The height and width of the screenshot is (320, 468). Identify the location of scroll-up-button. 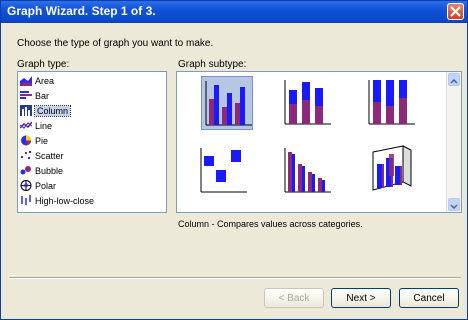
(454, 79).